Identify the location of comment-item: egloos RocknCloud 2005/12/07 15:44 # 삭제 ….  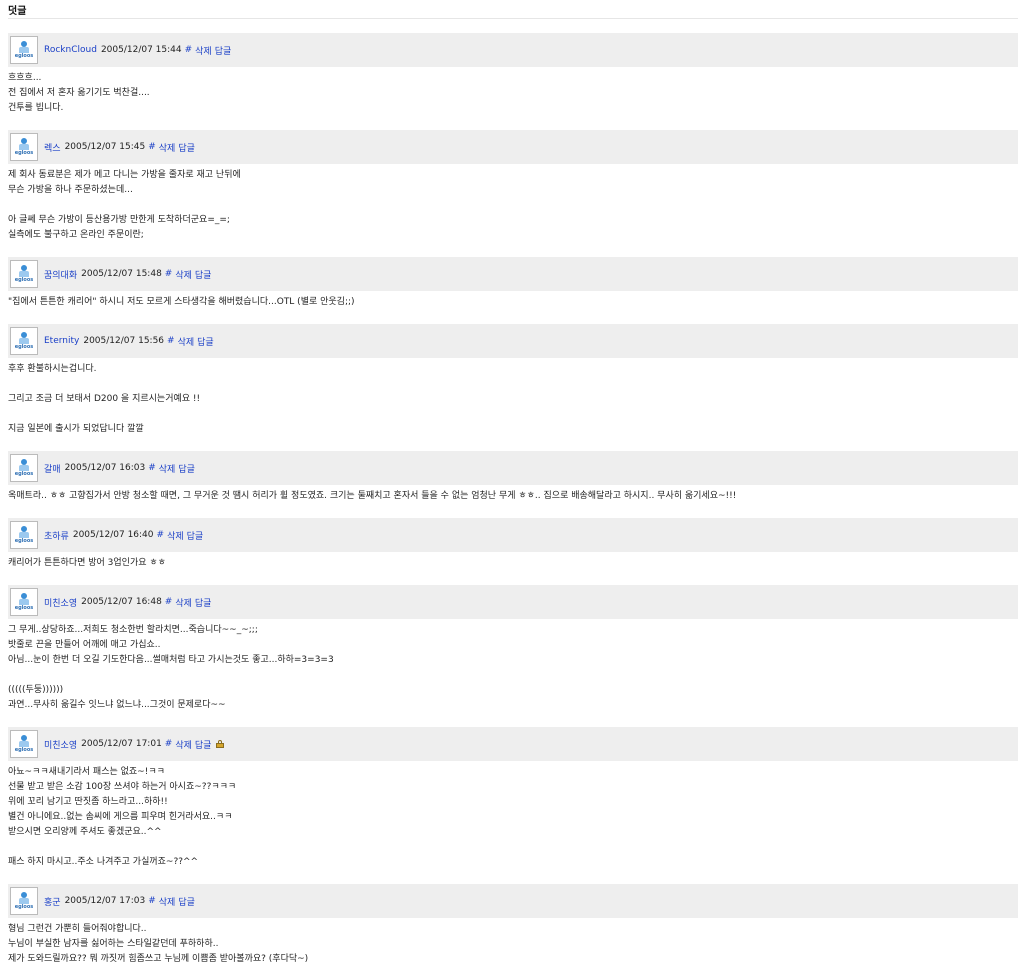
(513, 74).